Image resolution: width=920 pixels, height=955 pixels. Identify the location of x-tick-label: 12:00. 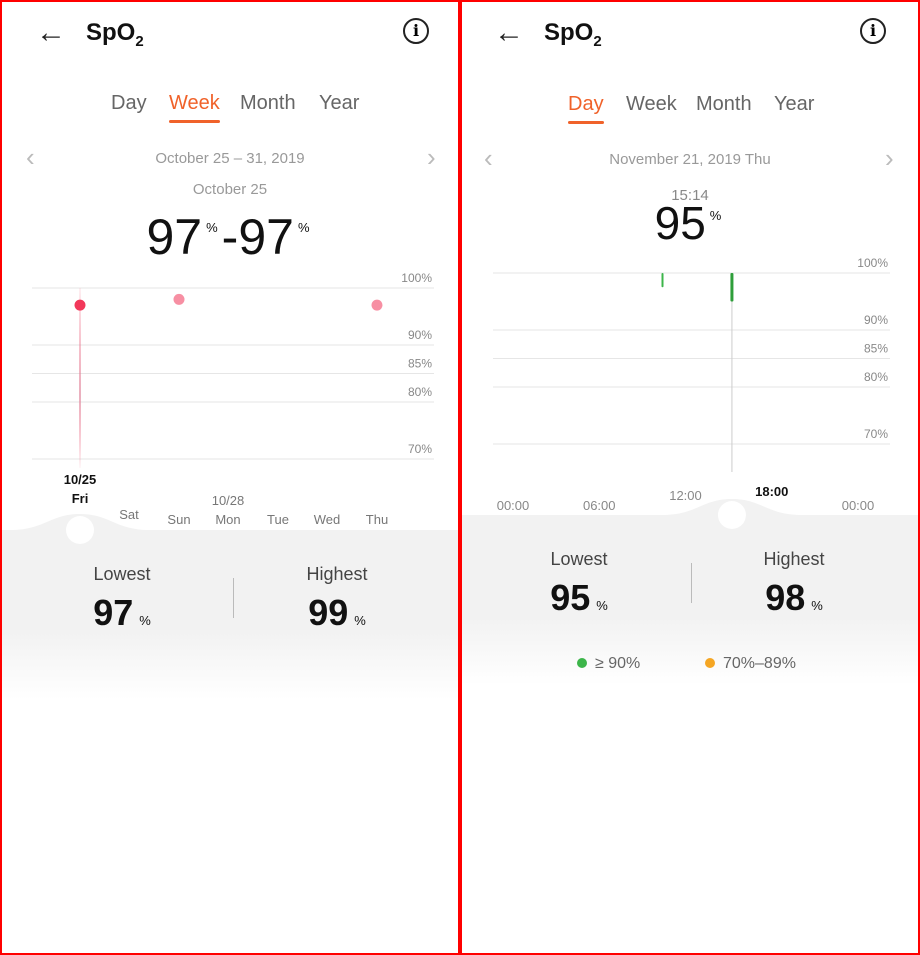
(685, 495).